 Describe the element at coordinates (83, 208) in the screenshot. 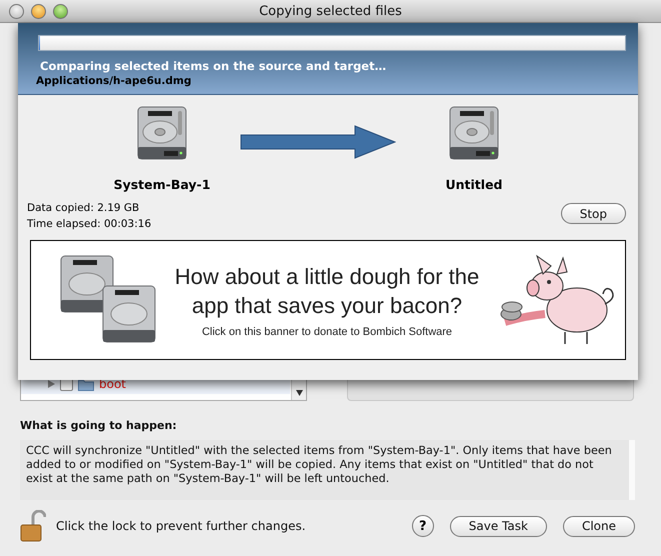

I see `stat-text: Data copied: 2.19 GB` at that location.